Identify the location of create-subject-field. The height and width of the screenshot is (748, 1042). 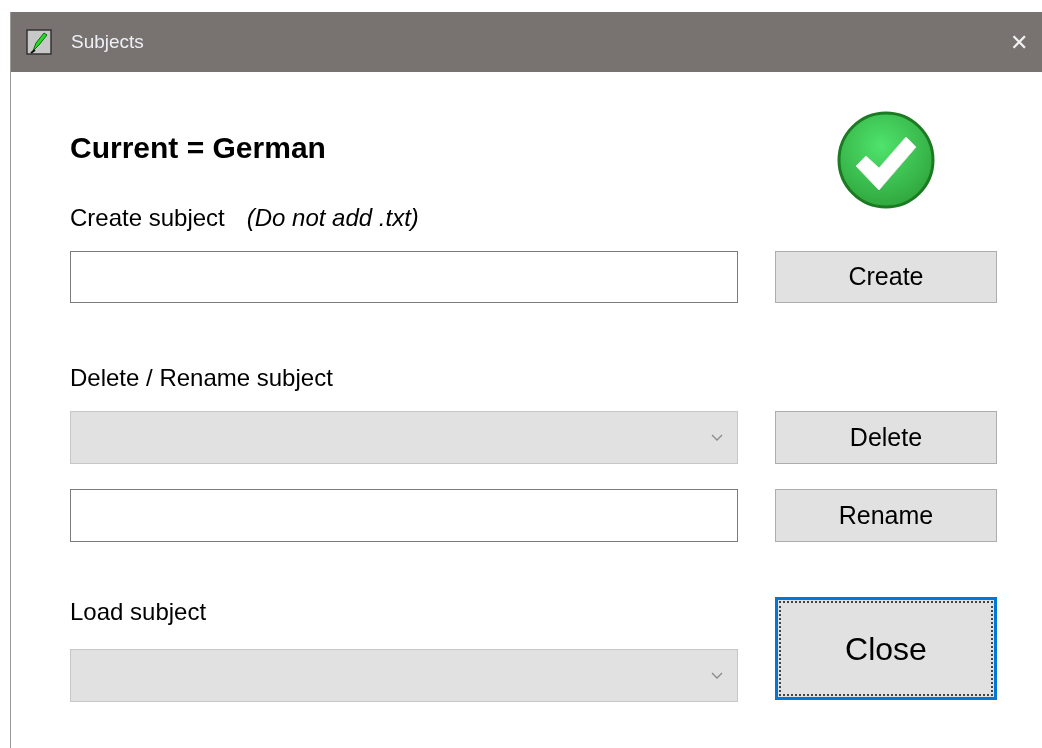
(404, 277).